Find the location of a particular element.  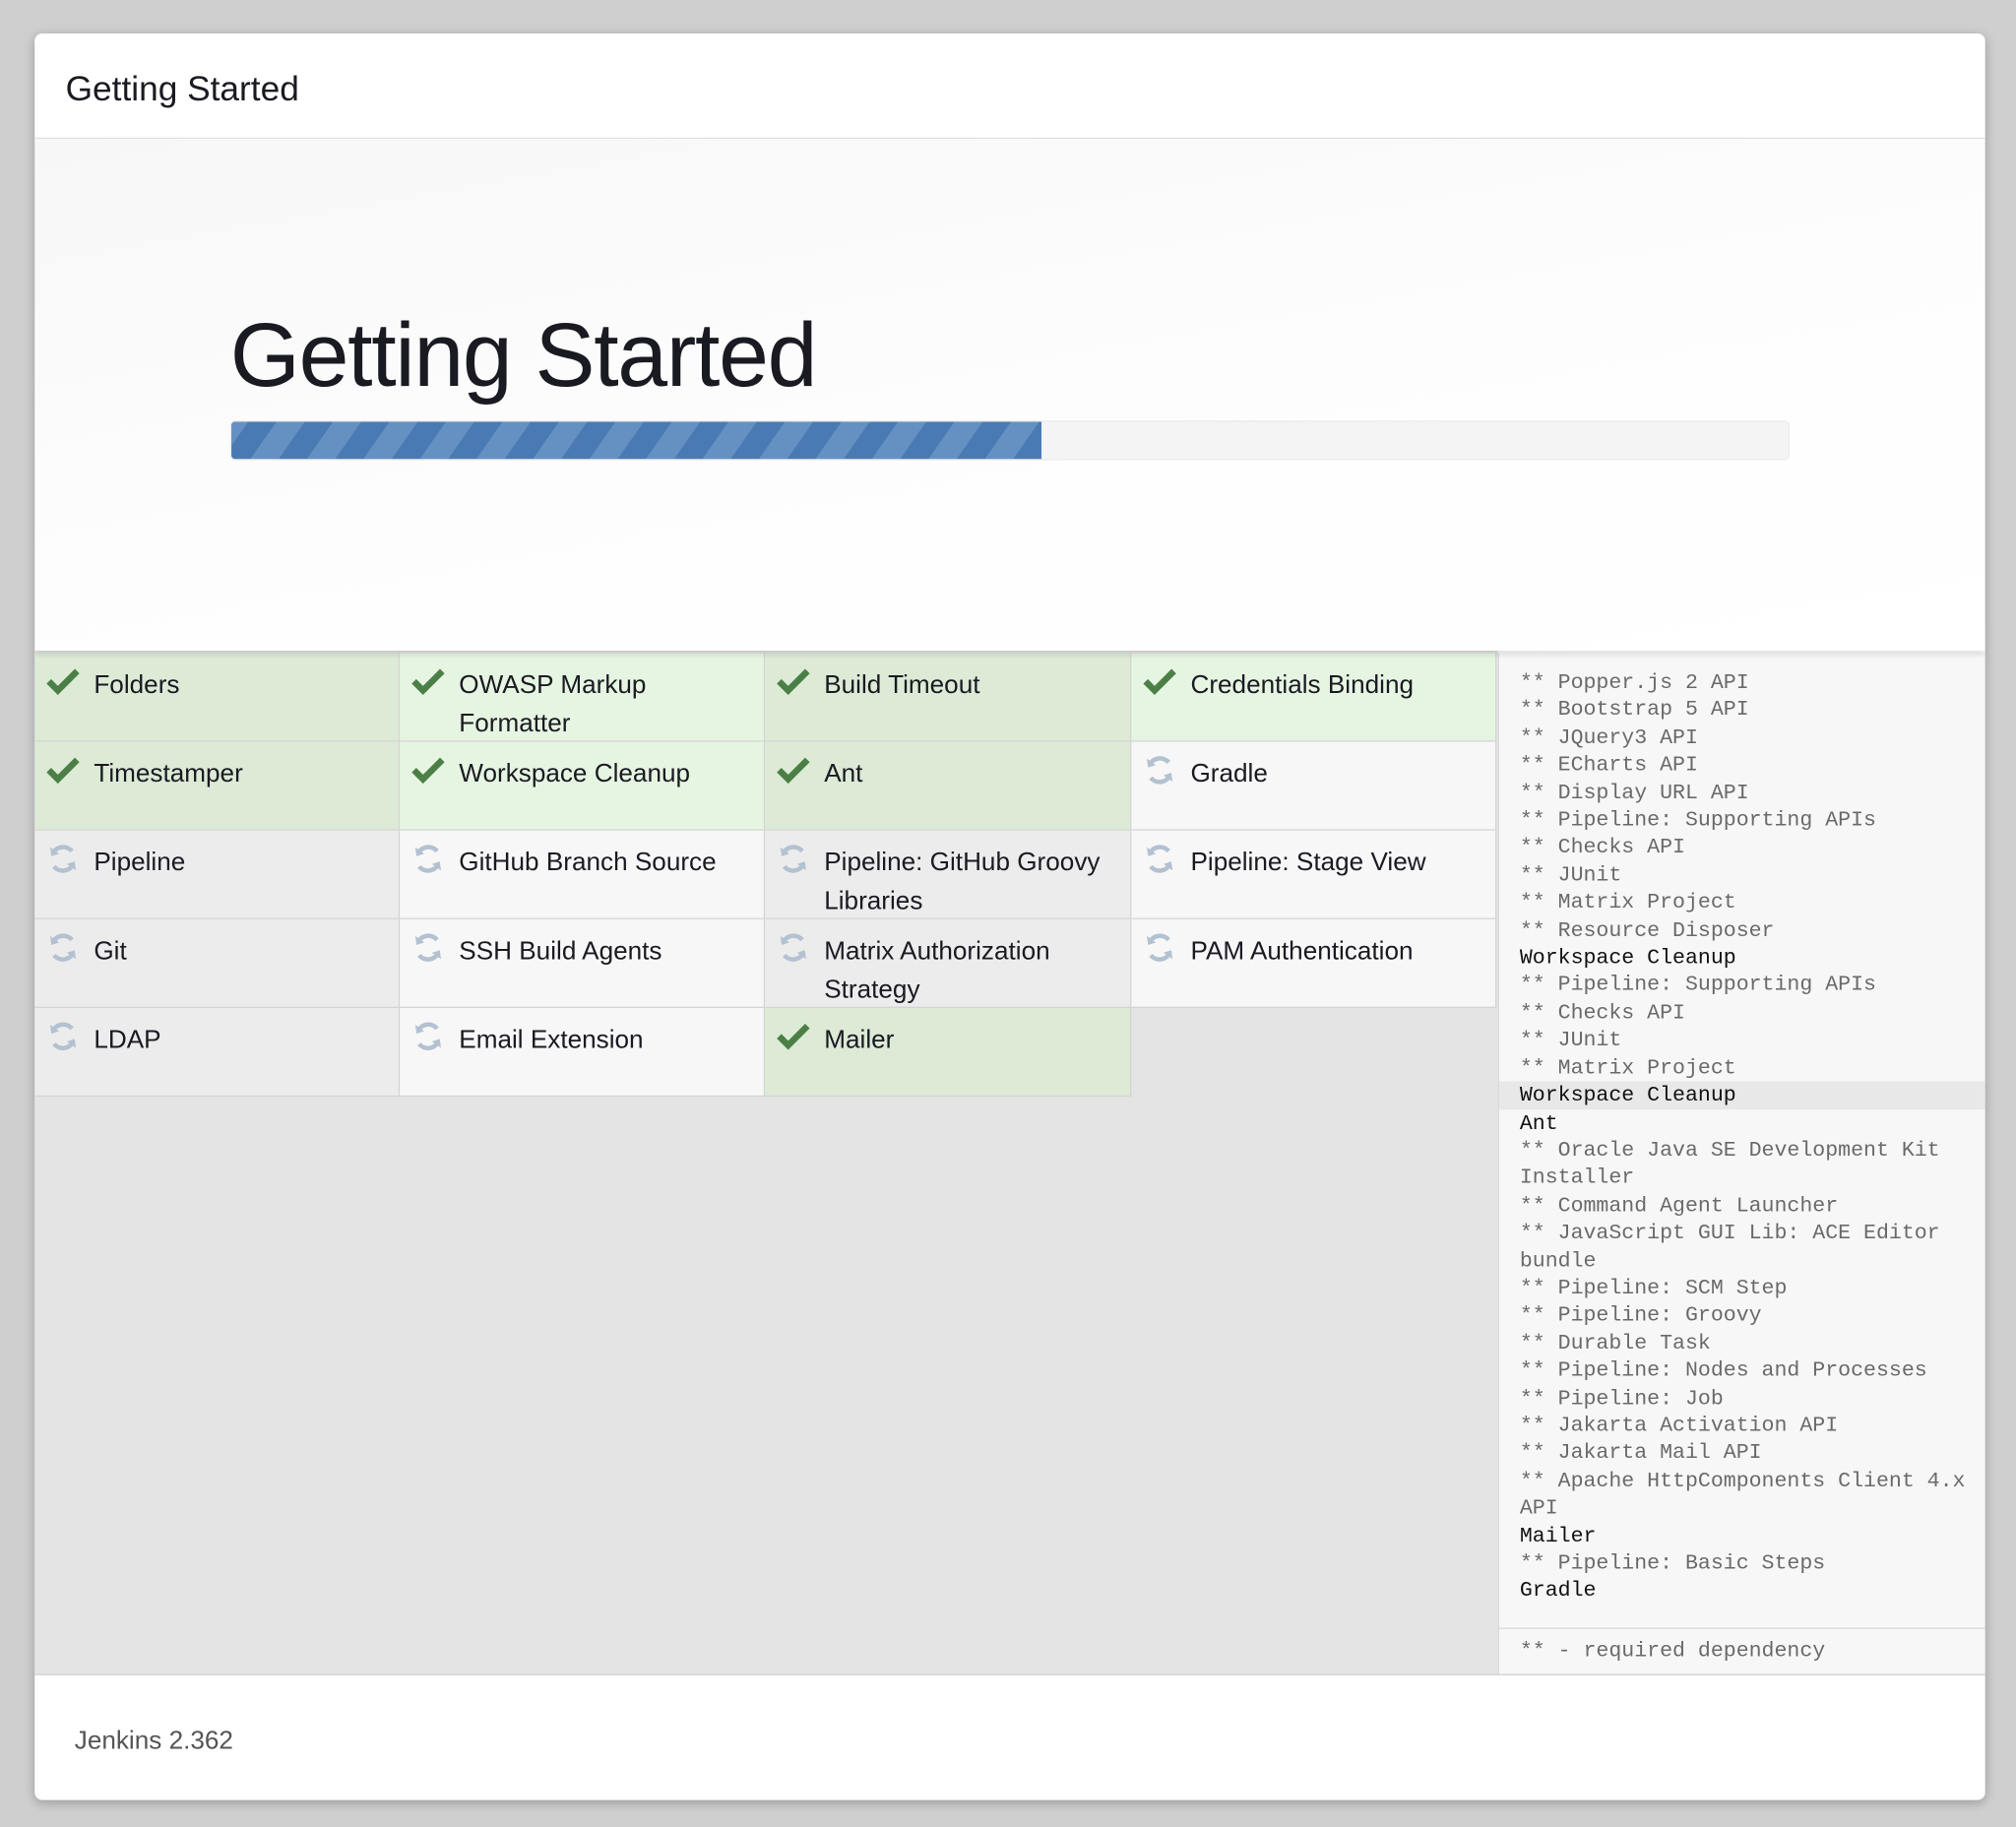

plugin-name: Workspace Cleanup is located at coordinates (575, 773).